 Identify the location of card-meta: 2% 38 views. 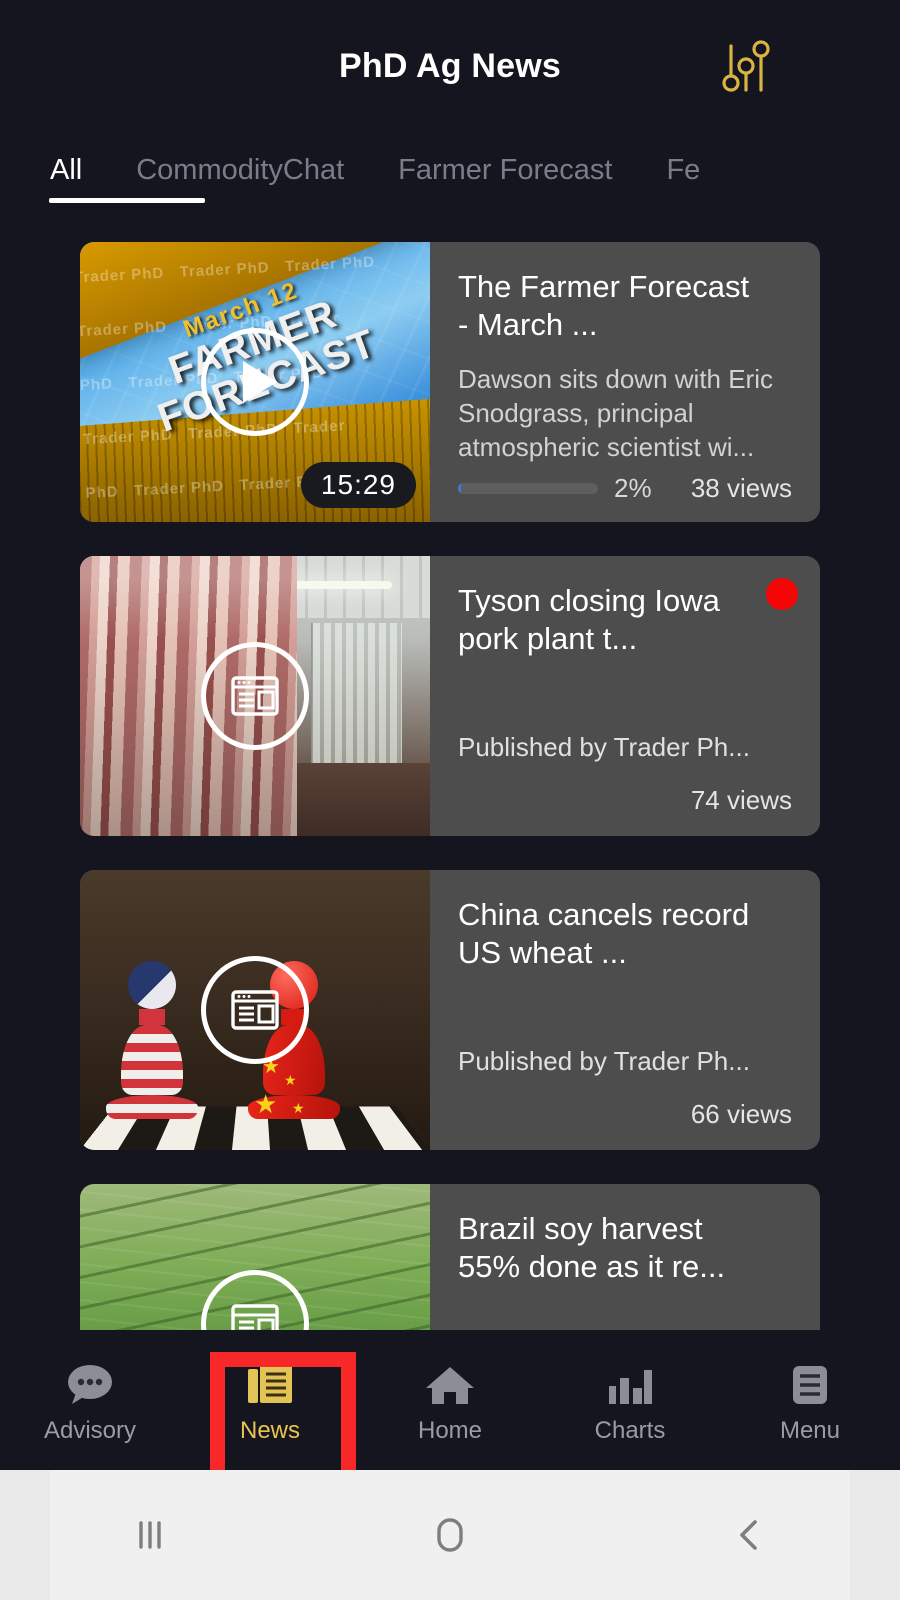
(625, 488).